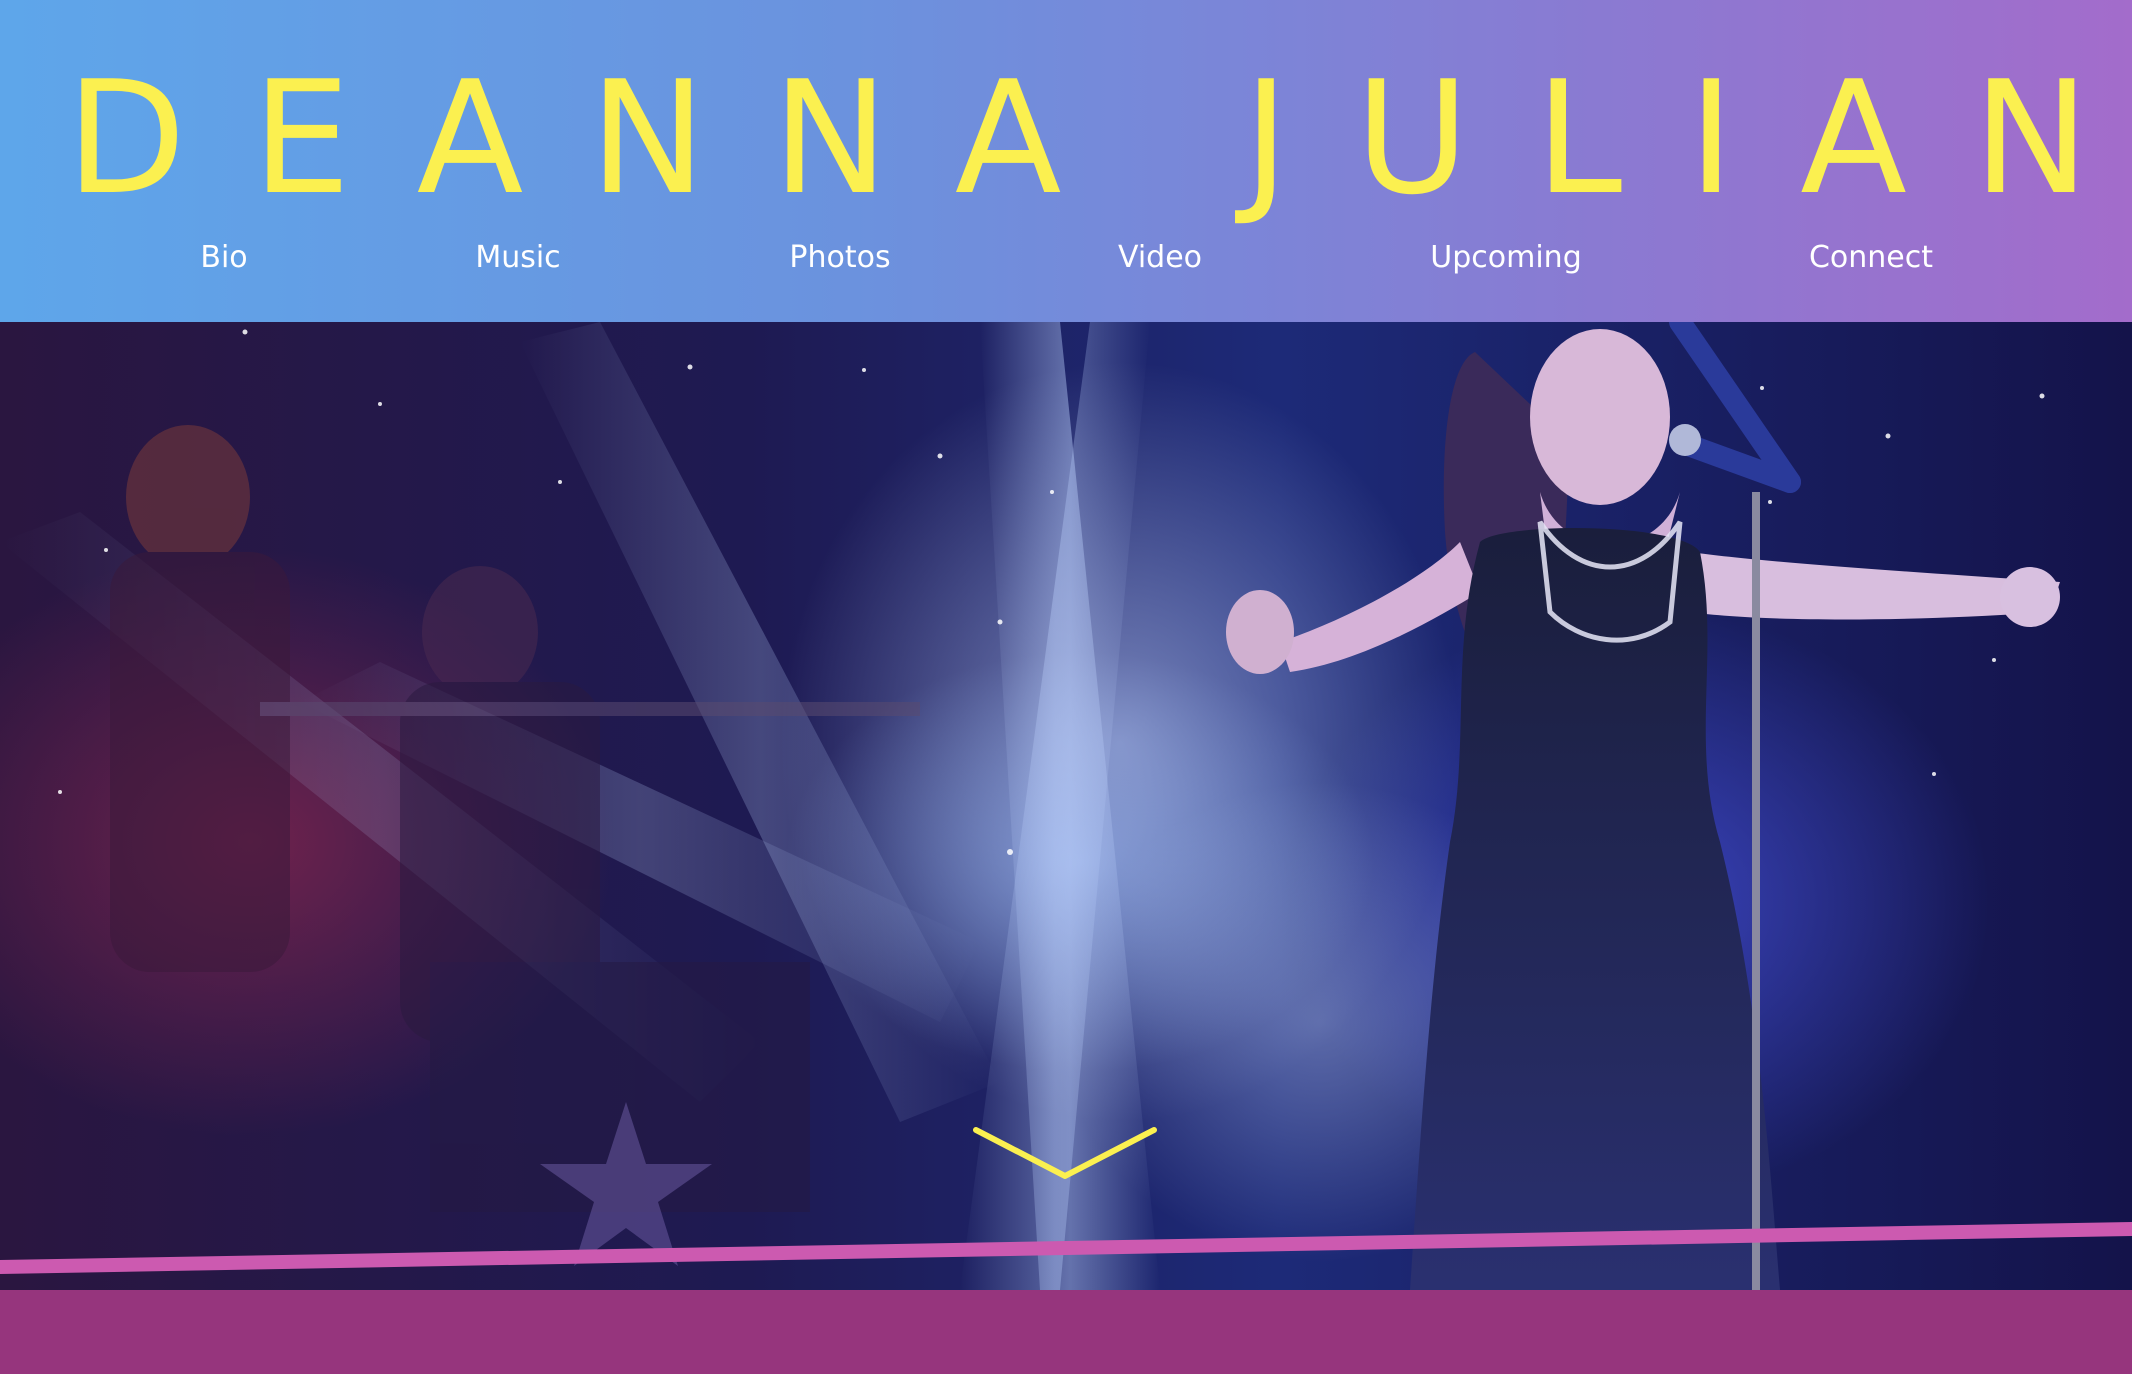  I want to click on nav-link-bio: Bio, so click(223, 258).